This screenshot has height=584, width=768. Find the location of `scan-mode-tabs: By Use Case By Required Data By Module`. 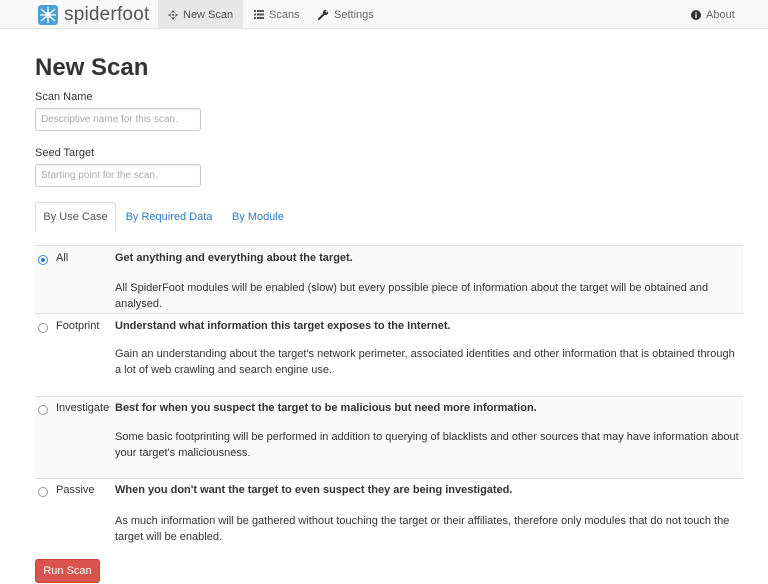

scan-mode-tabs: By Use Case By Required Data By Module is located at coordinates (389, 217).